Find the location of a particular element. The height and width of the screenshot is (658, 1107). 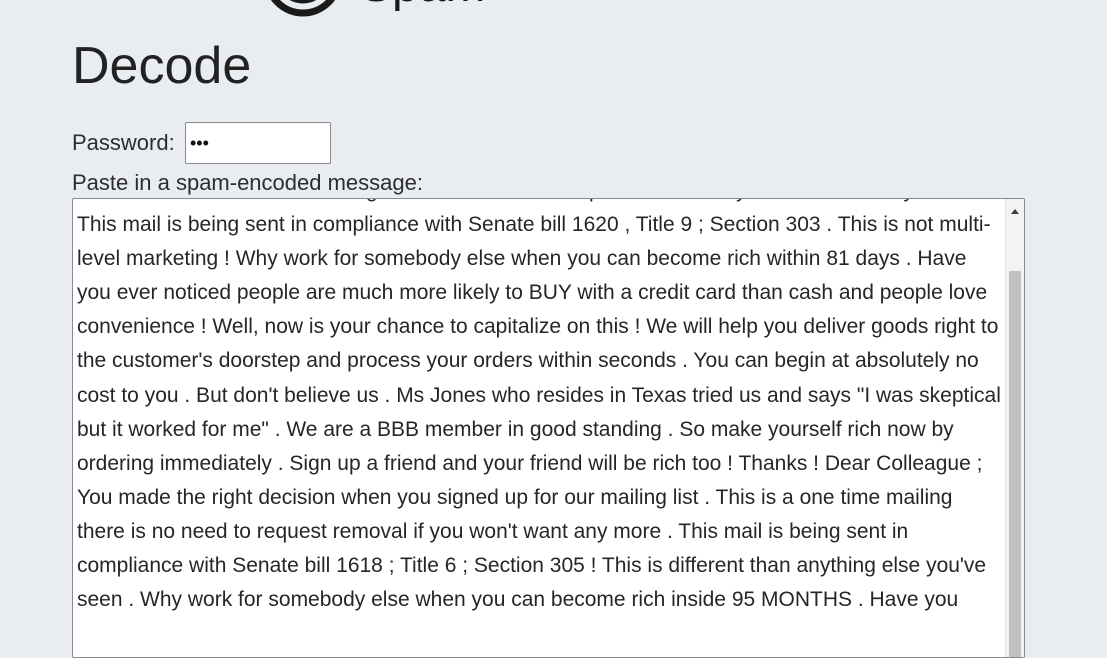

message-label: Paste in a spam-encoded message: is located at coordinates (247, 182).